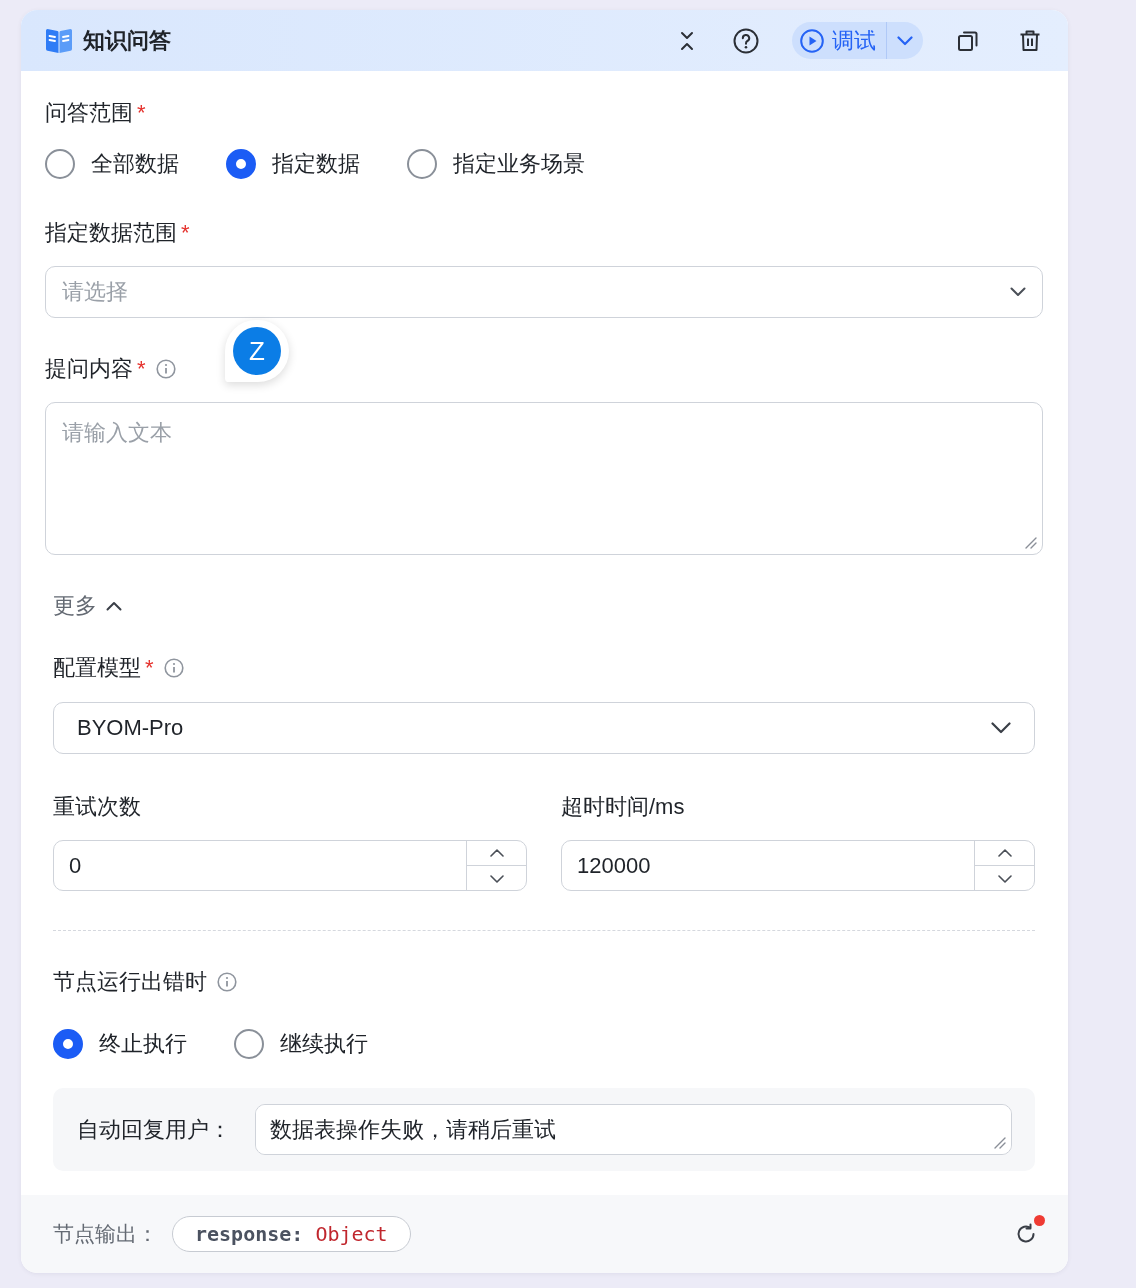 This screenshot has height=1288, width=1136. What do you see at coordinates (127, 40) in the screenshot?
I see `node-title: 知识问答` at bounding box center [127, 40].